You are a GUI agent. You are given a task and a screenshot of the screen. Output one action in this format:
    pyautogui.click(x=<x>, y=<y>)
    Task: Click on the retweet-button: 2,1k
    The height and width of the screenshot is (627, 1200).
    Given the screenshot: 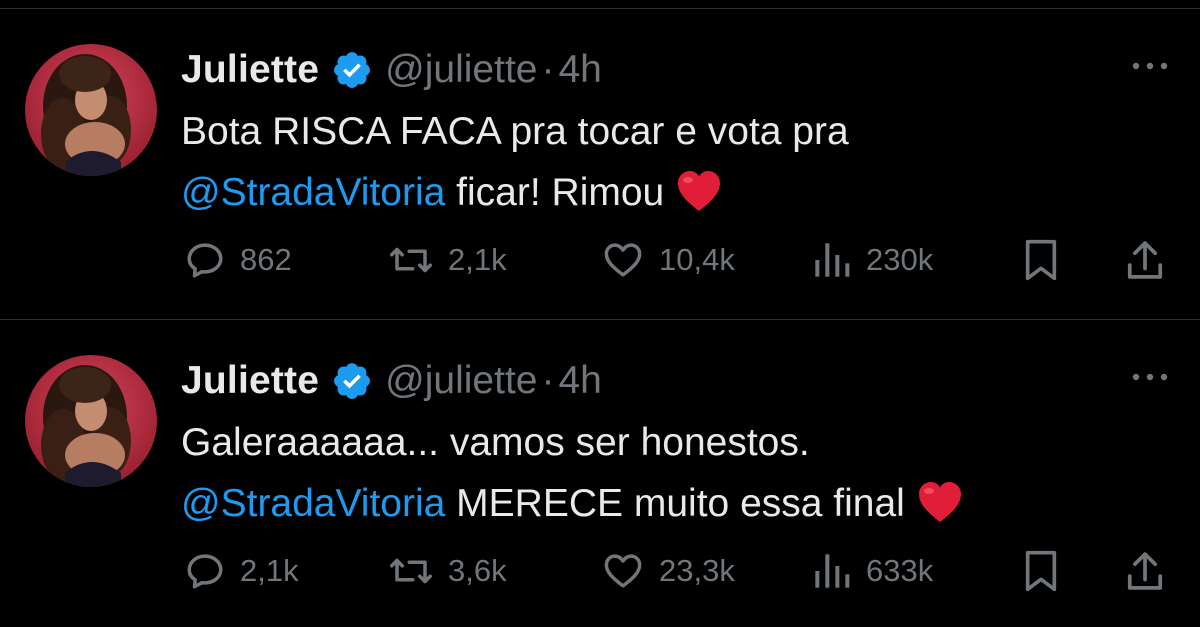 What is the action you would take?
    pyautogui.click(x=447, y=260)
    